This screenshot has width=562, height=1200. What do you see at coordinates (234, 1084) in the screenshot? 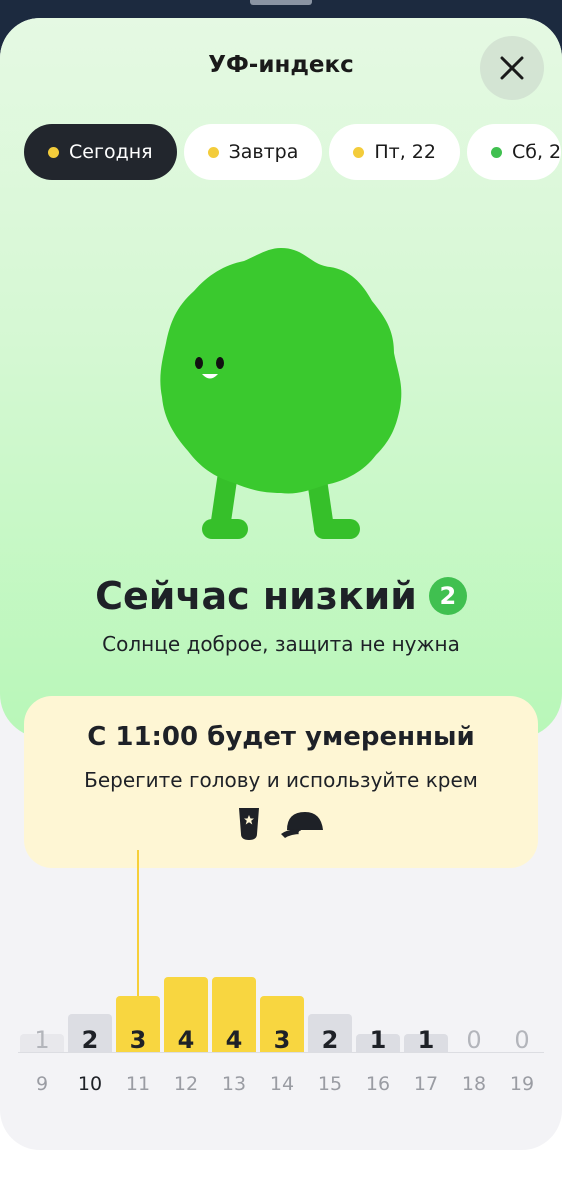
I see `hour-label: 13` at bounding box center [234, 1084].